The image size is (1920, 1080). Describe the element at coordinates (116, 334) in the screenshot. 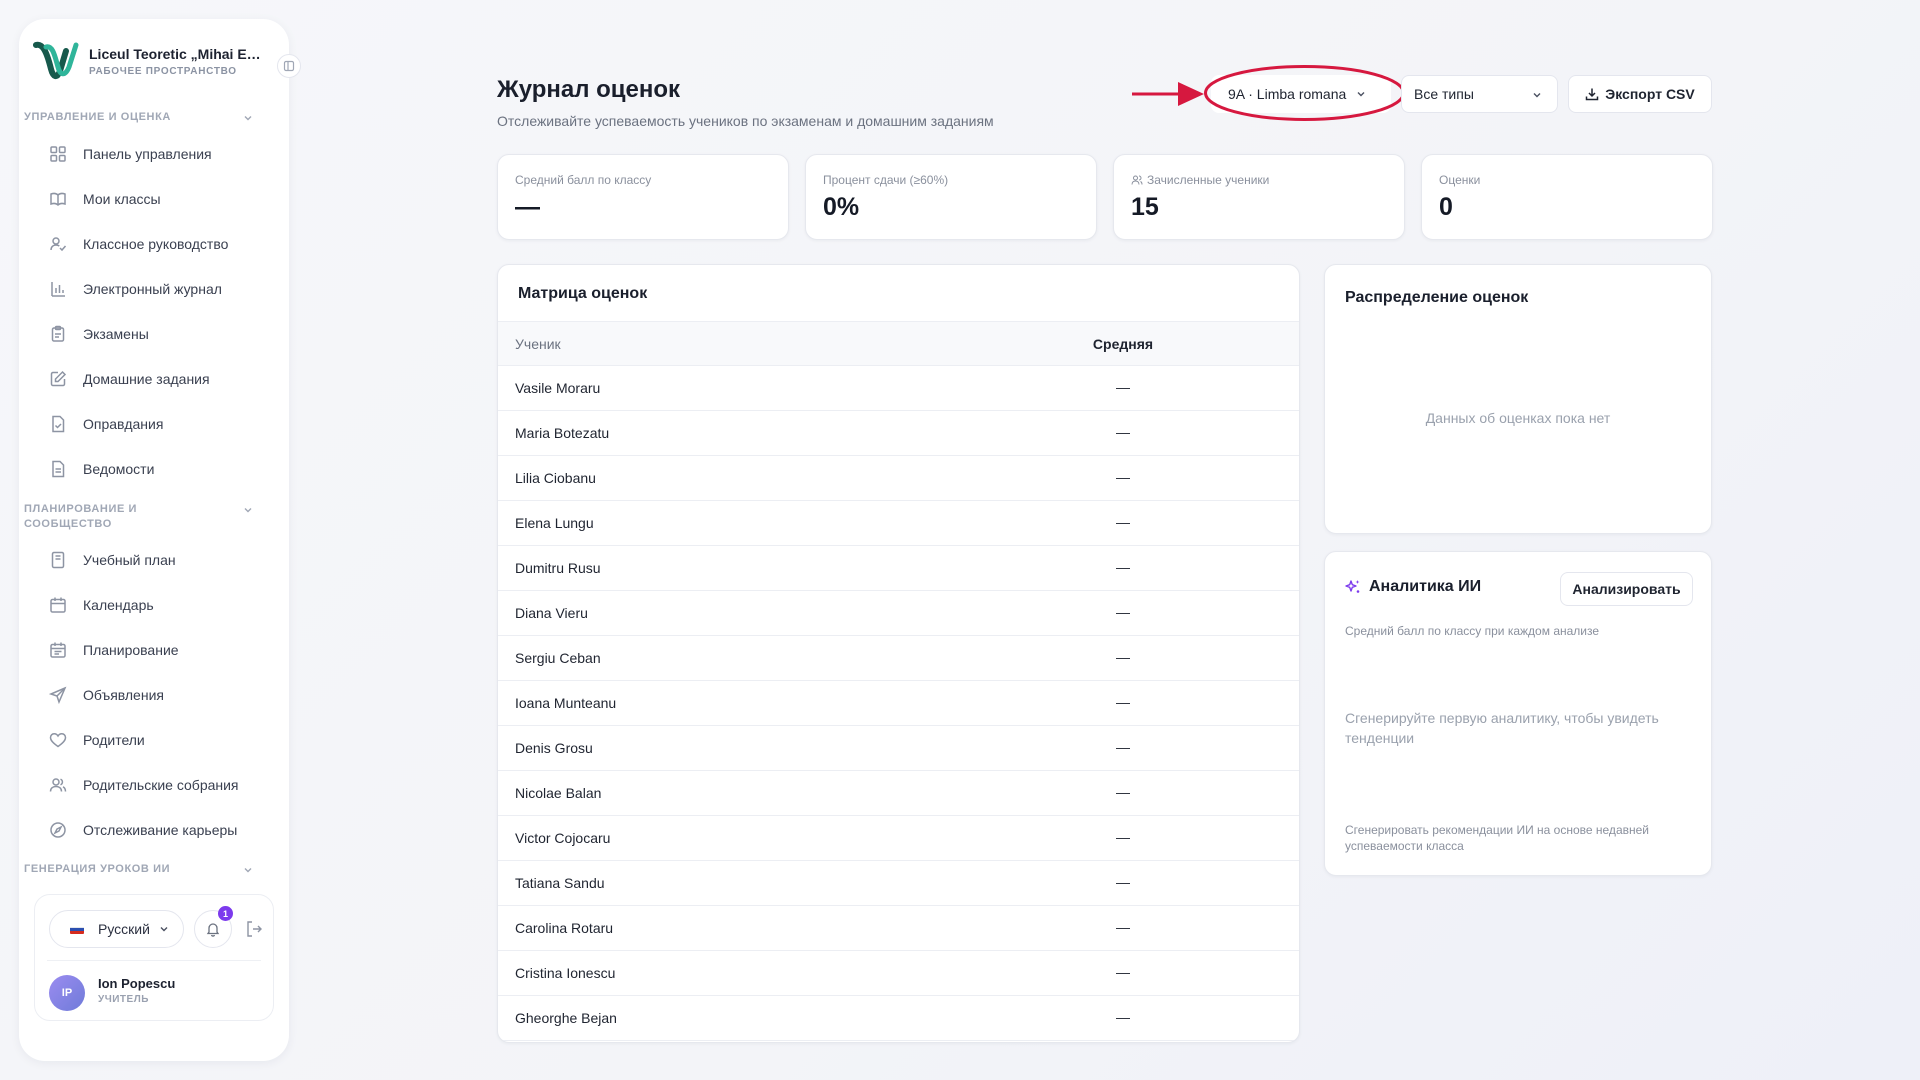

I see `sidebar-item-label: Экзамены` at that location.